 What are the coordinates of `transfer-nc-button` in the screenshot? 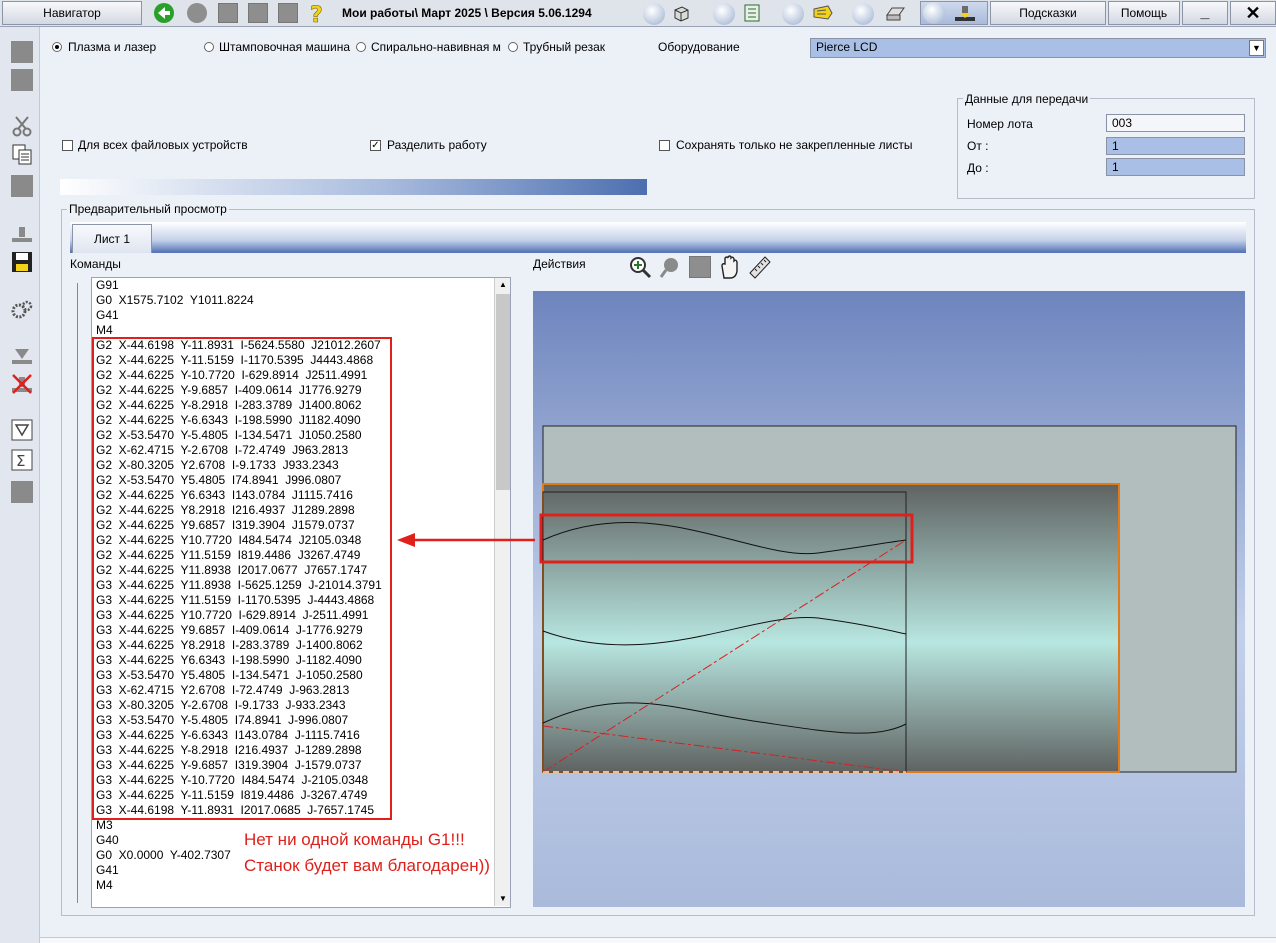 It's located at (954, 13).